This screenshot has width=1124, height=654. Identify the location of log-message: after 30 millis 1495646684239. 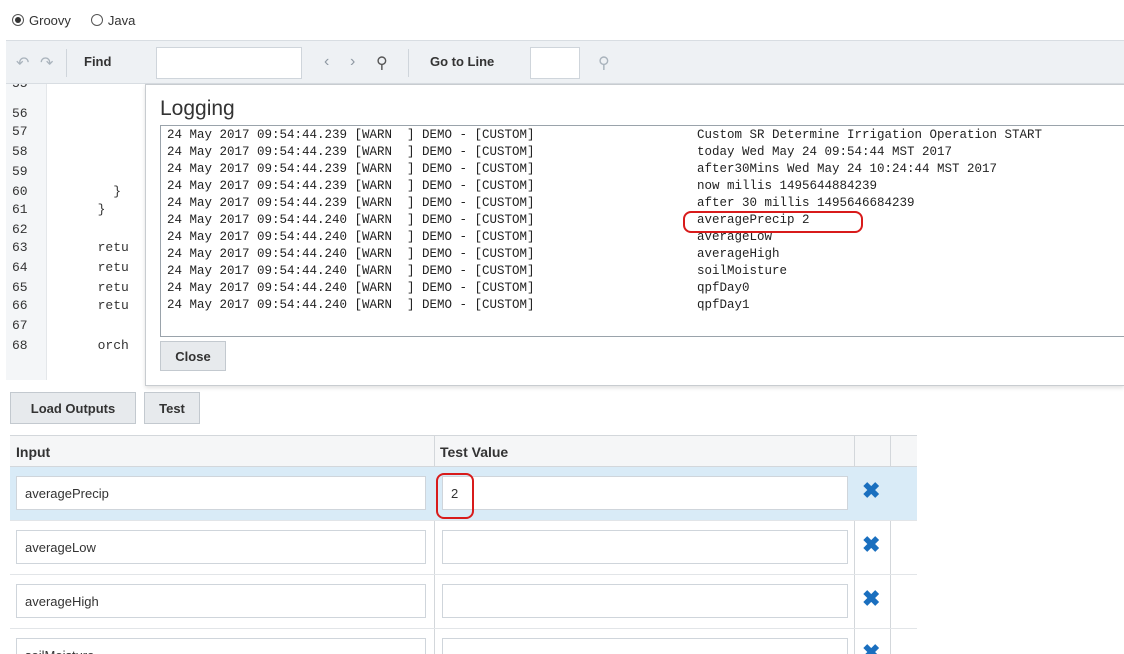
(806, 203).